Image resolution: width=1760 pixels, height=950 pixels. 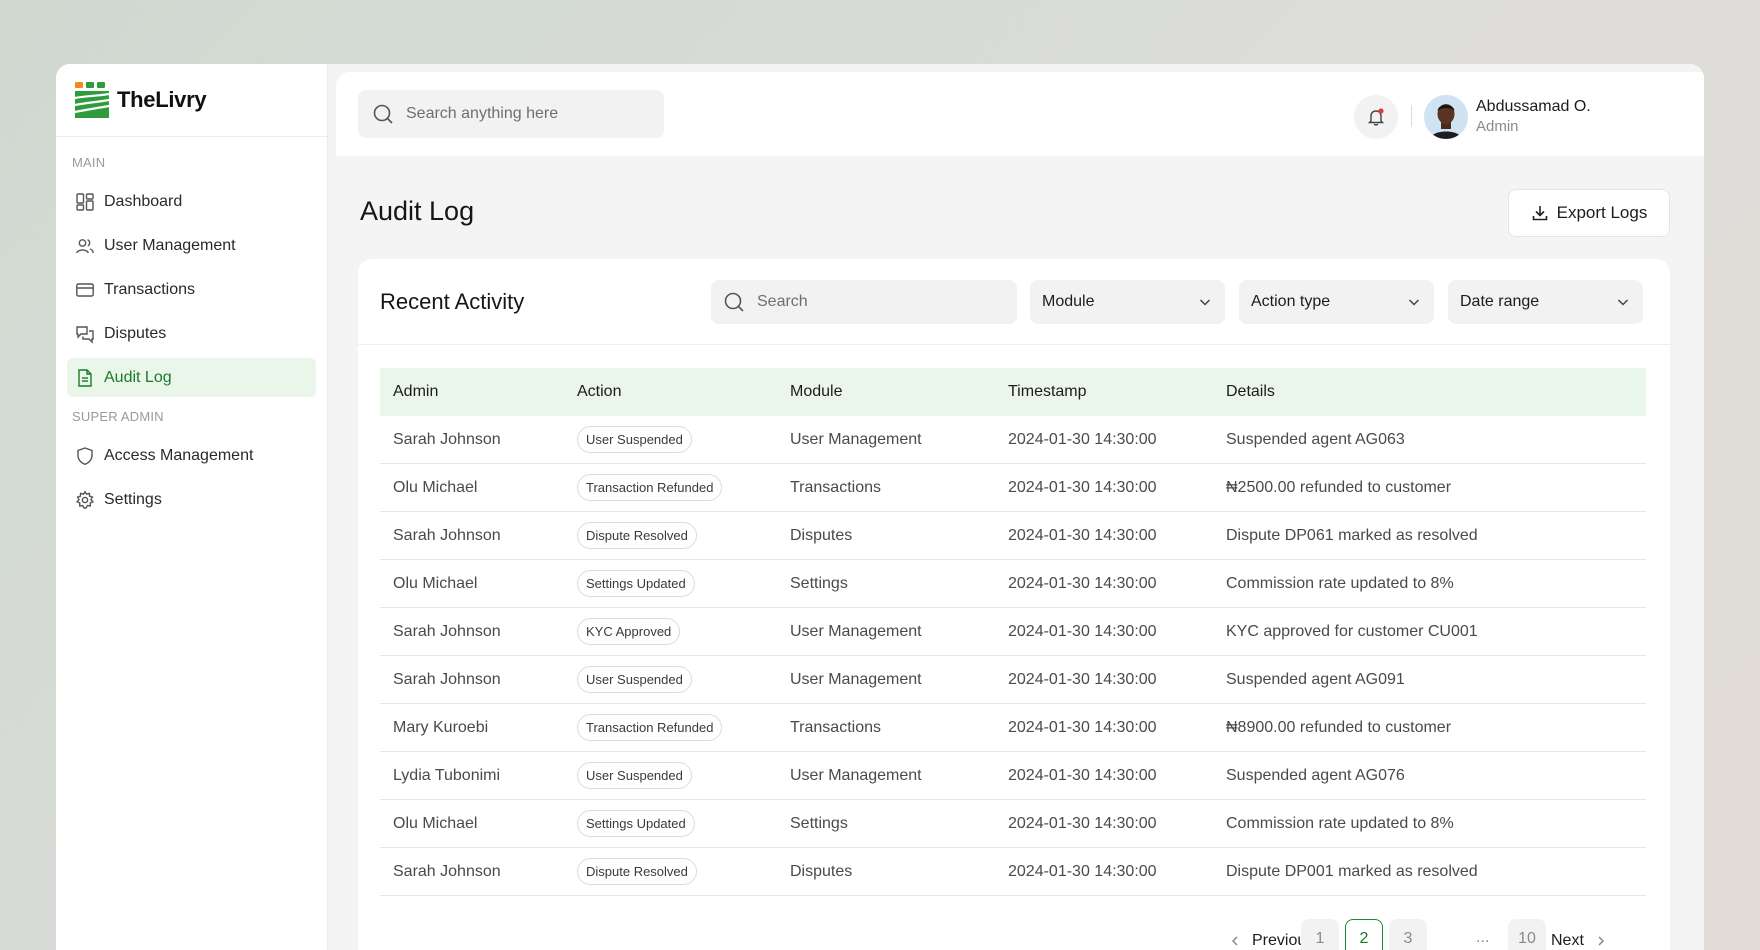 I want to click on cell-action: Settings Updated, so click(x=683, y=823).